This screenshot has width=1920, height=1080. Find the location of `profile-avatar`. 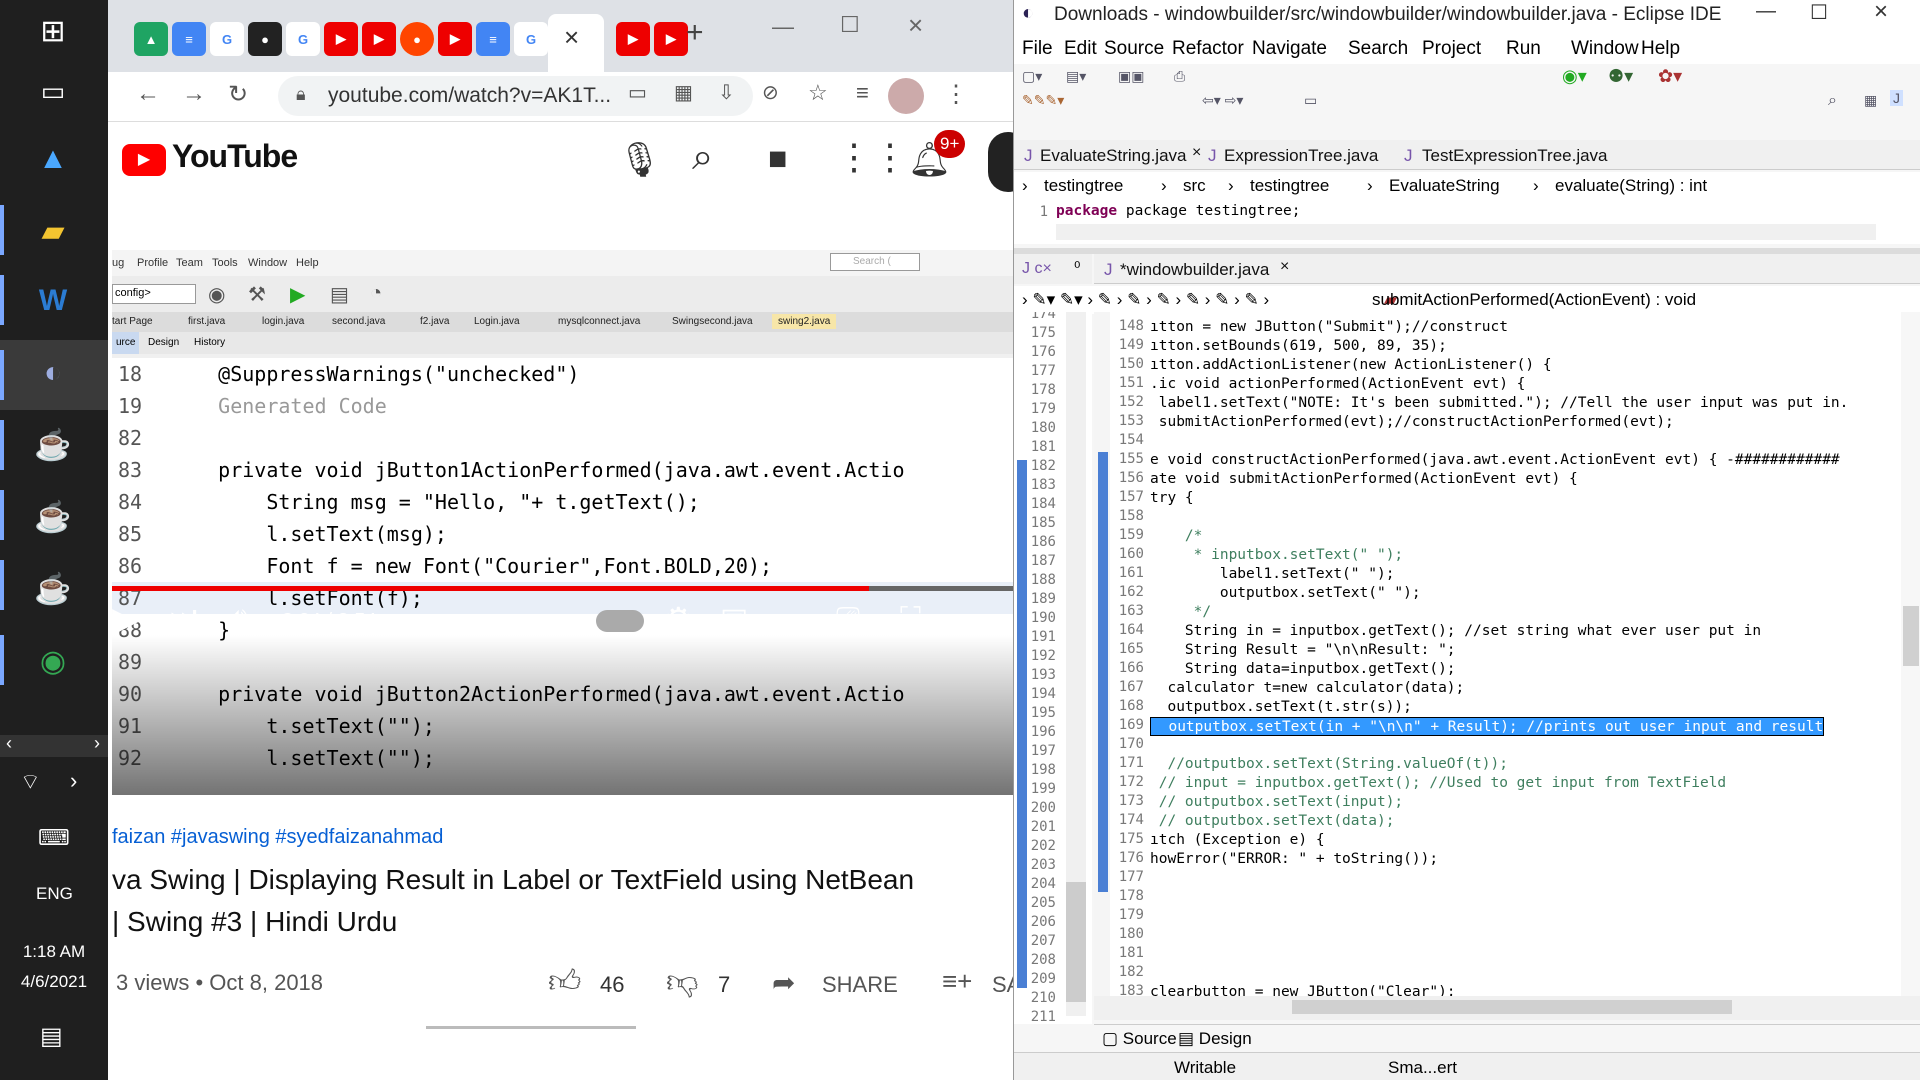

profile-avatar is located at coordinates (906, 96).